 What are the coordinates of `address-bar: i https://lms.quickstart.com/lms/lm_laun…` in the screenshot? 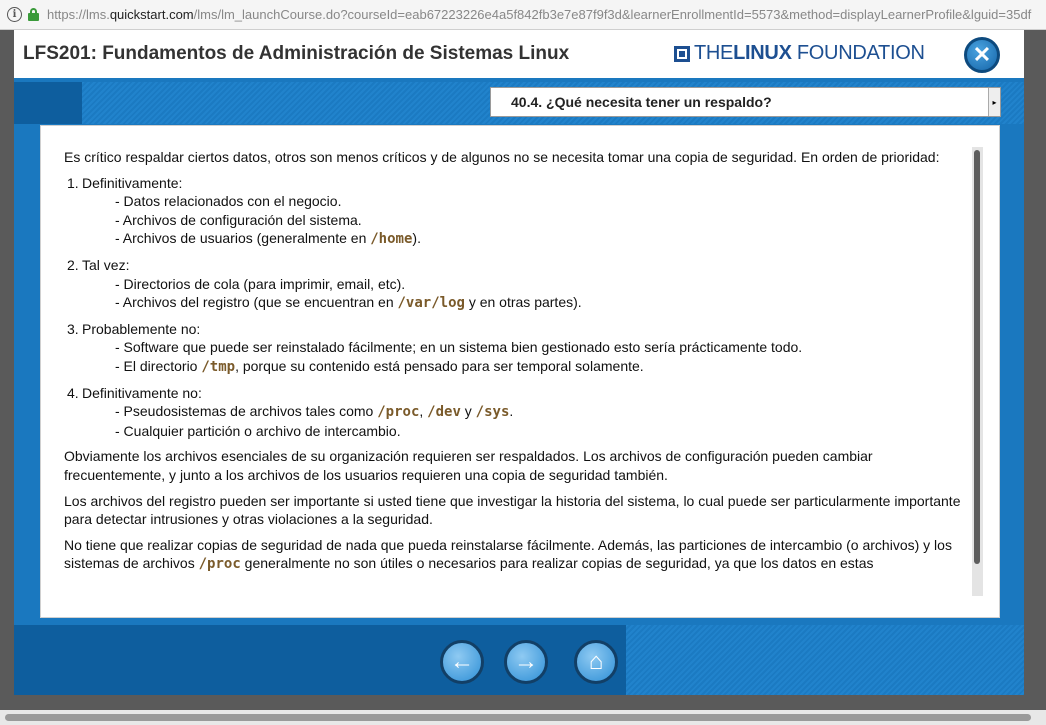 It's located at (523, 15).